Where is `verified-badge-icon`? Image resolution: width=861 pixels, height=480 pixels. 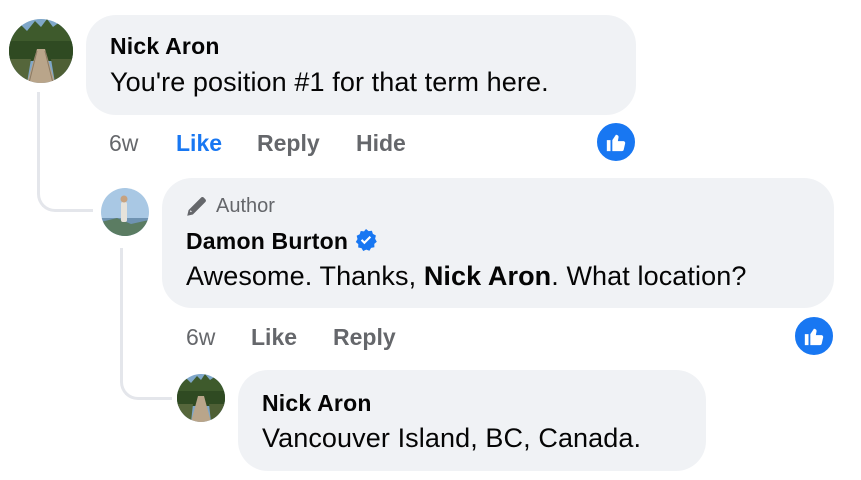 verified-badge-icon is located at coordinates (366, 240).